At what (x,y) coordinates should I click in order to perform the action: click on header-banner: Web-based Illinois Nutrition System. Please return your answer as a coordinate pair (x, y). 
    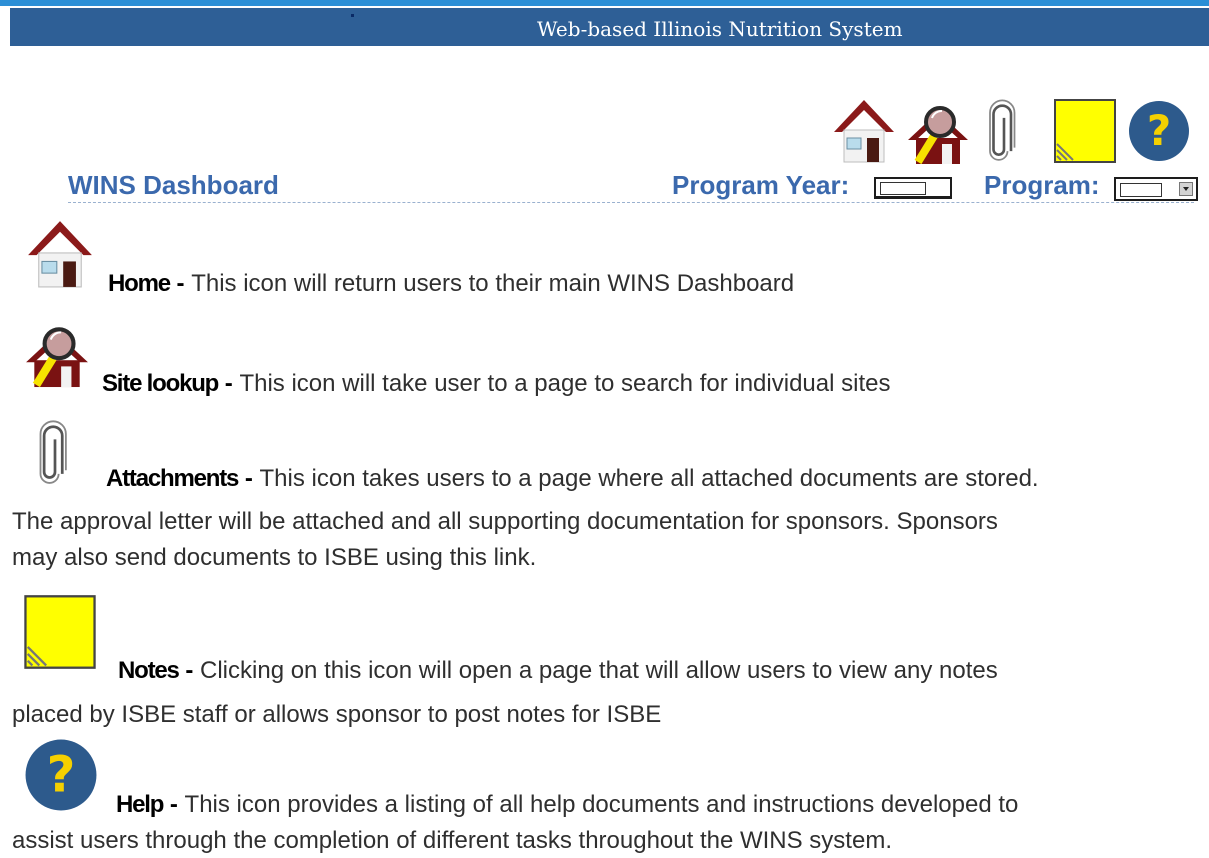
    Looking at the image, I should click on (609, 27).